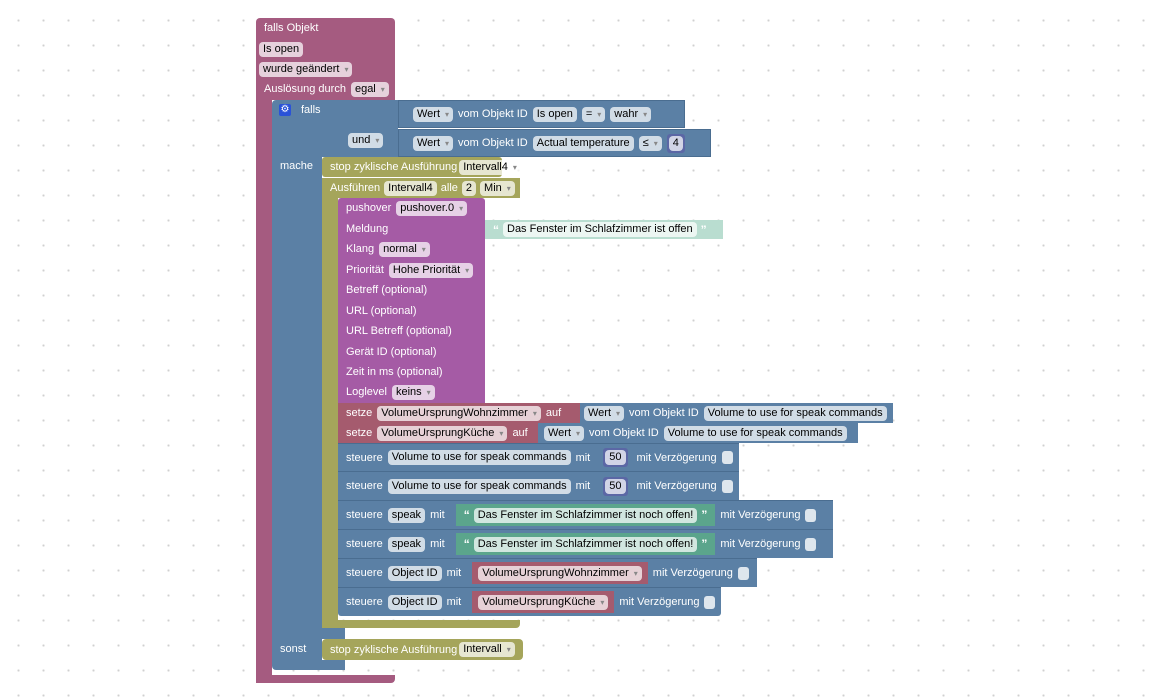 The width and height of the screenshot is (1160, 698). What do you see at coordinates (583, 143) in the screenshot?
I see `object-id-field: Actual temperature` at bounding box center [583, 143].